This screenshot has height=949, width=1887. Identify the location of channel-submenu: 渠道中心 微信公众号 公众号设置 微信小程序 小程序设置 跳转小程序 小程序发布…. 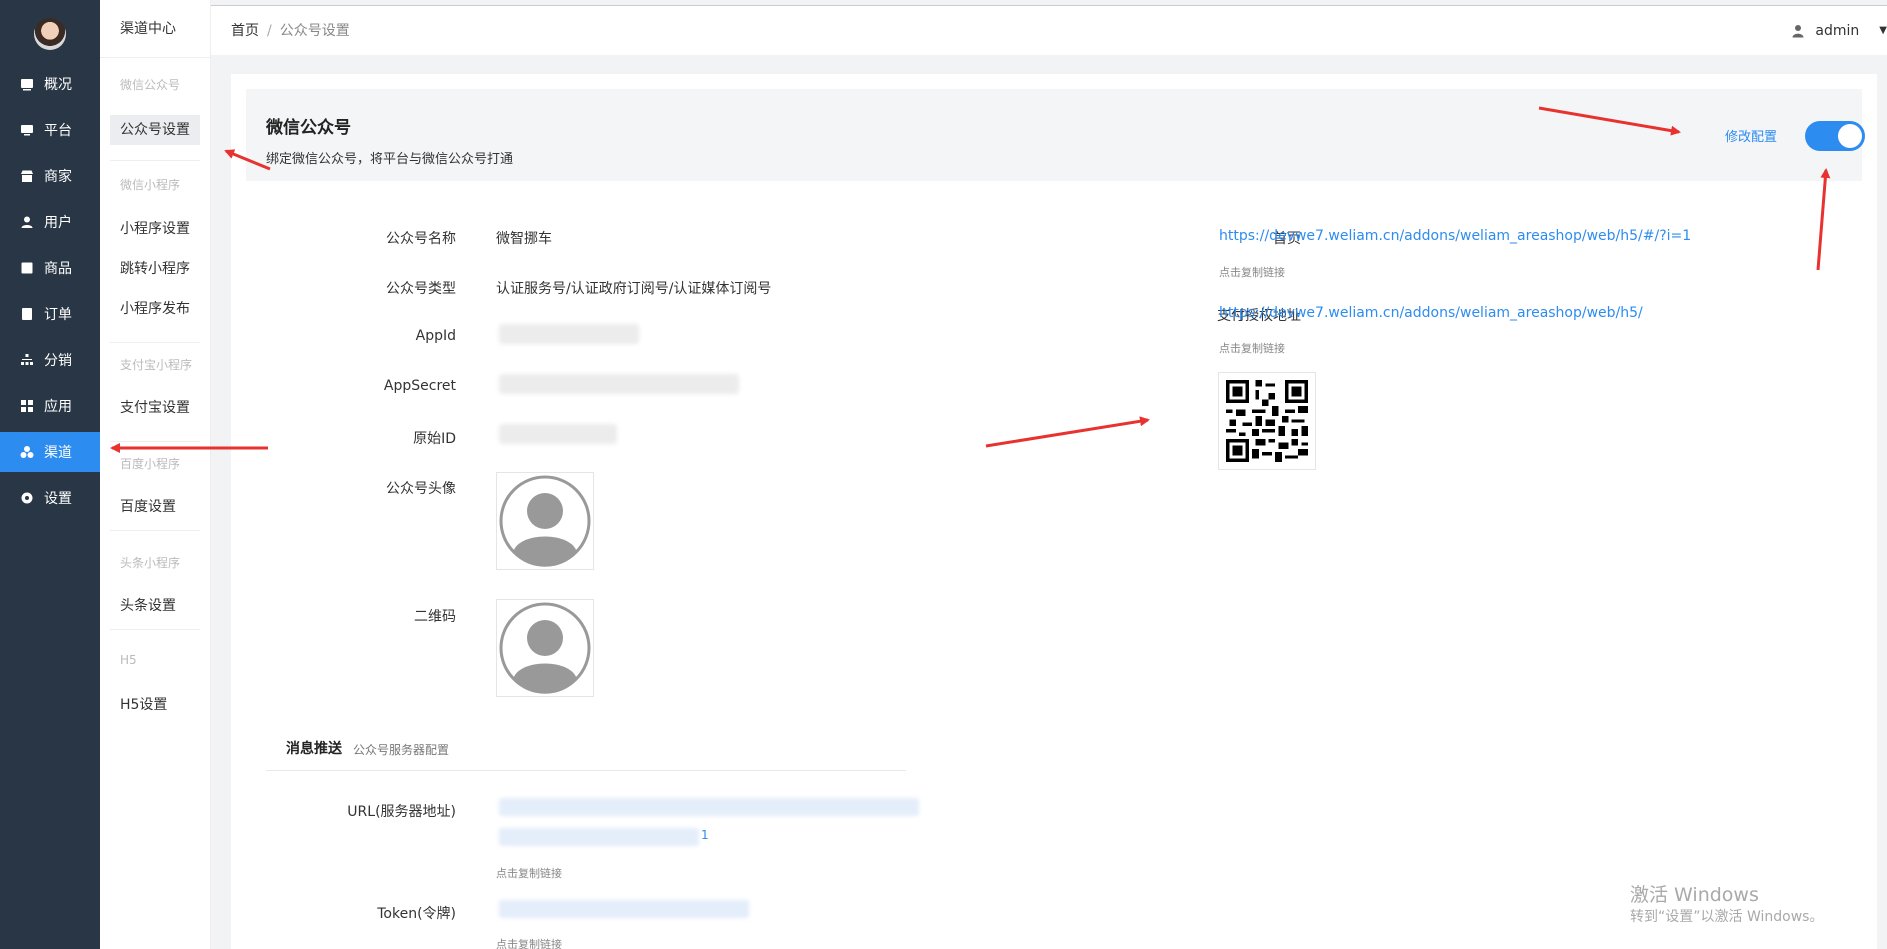
(155, 474).